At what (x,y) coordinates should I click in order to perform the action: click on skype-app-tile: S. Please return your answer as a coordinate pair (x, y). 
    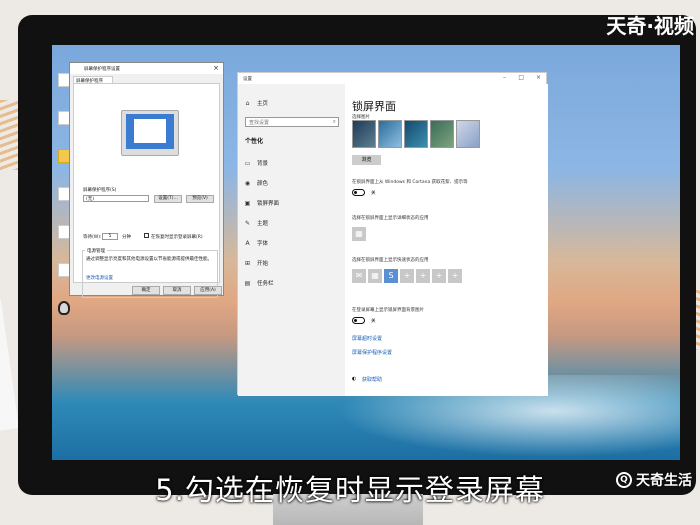
    Looking at the image, I should click on (391, 276).